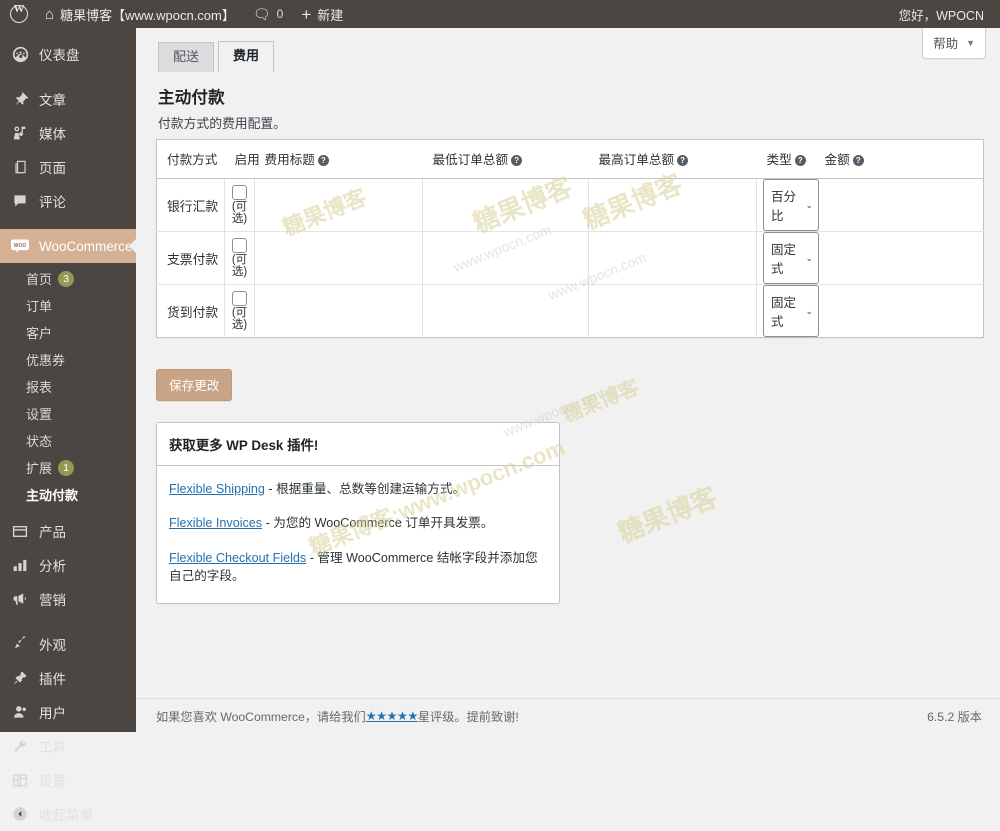  I want to click on sidebar-item-media: 媒体, so click(68, 133).